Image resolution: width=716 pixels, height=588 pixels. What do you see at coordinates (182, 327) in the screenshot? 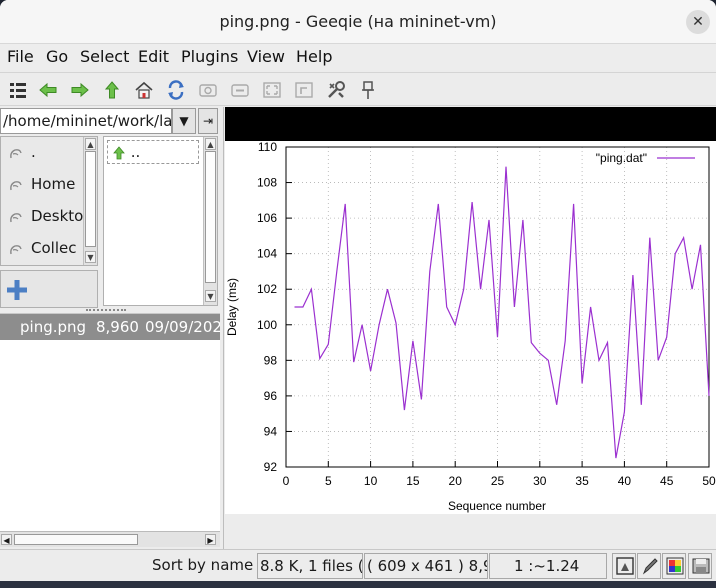
I see `file-date: 09/09/2023` at bounding box center [182, 327].